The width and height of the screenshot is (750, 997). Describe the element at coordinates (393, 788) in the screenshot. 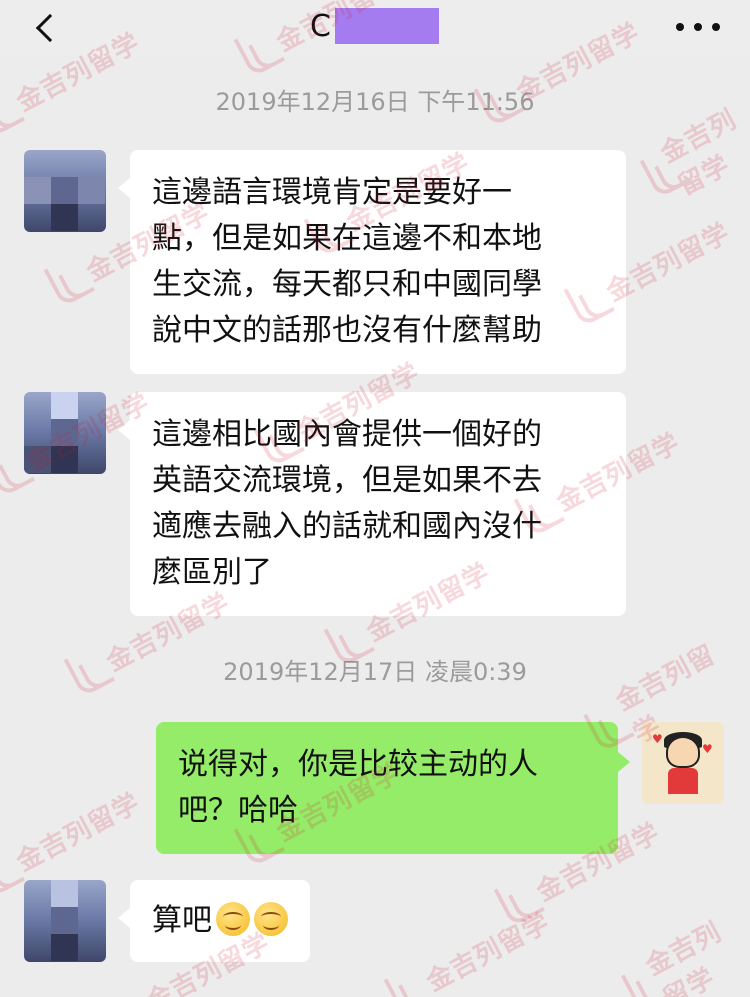

I see `message-bubble-outgoing: 说得对，你是比较主动的人 吧？哈哈` at that location.